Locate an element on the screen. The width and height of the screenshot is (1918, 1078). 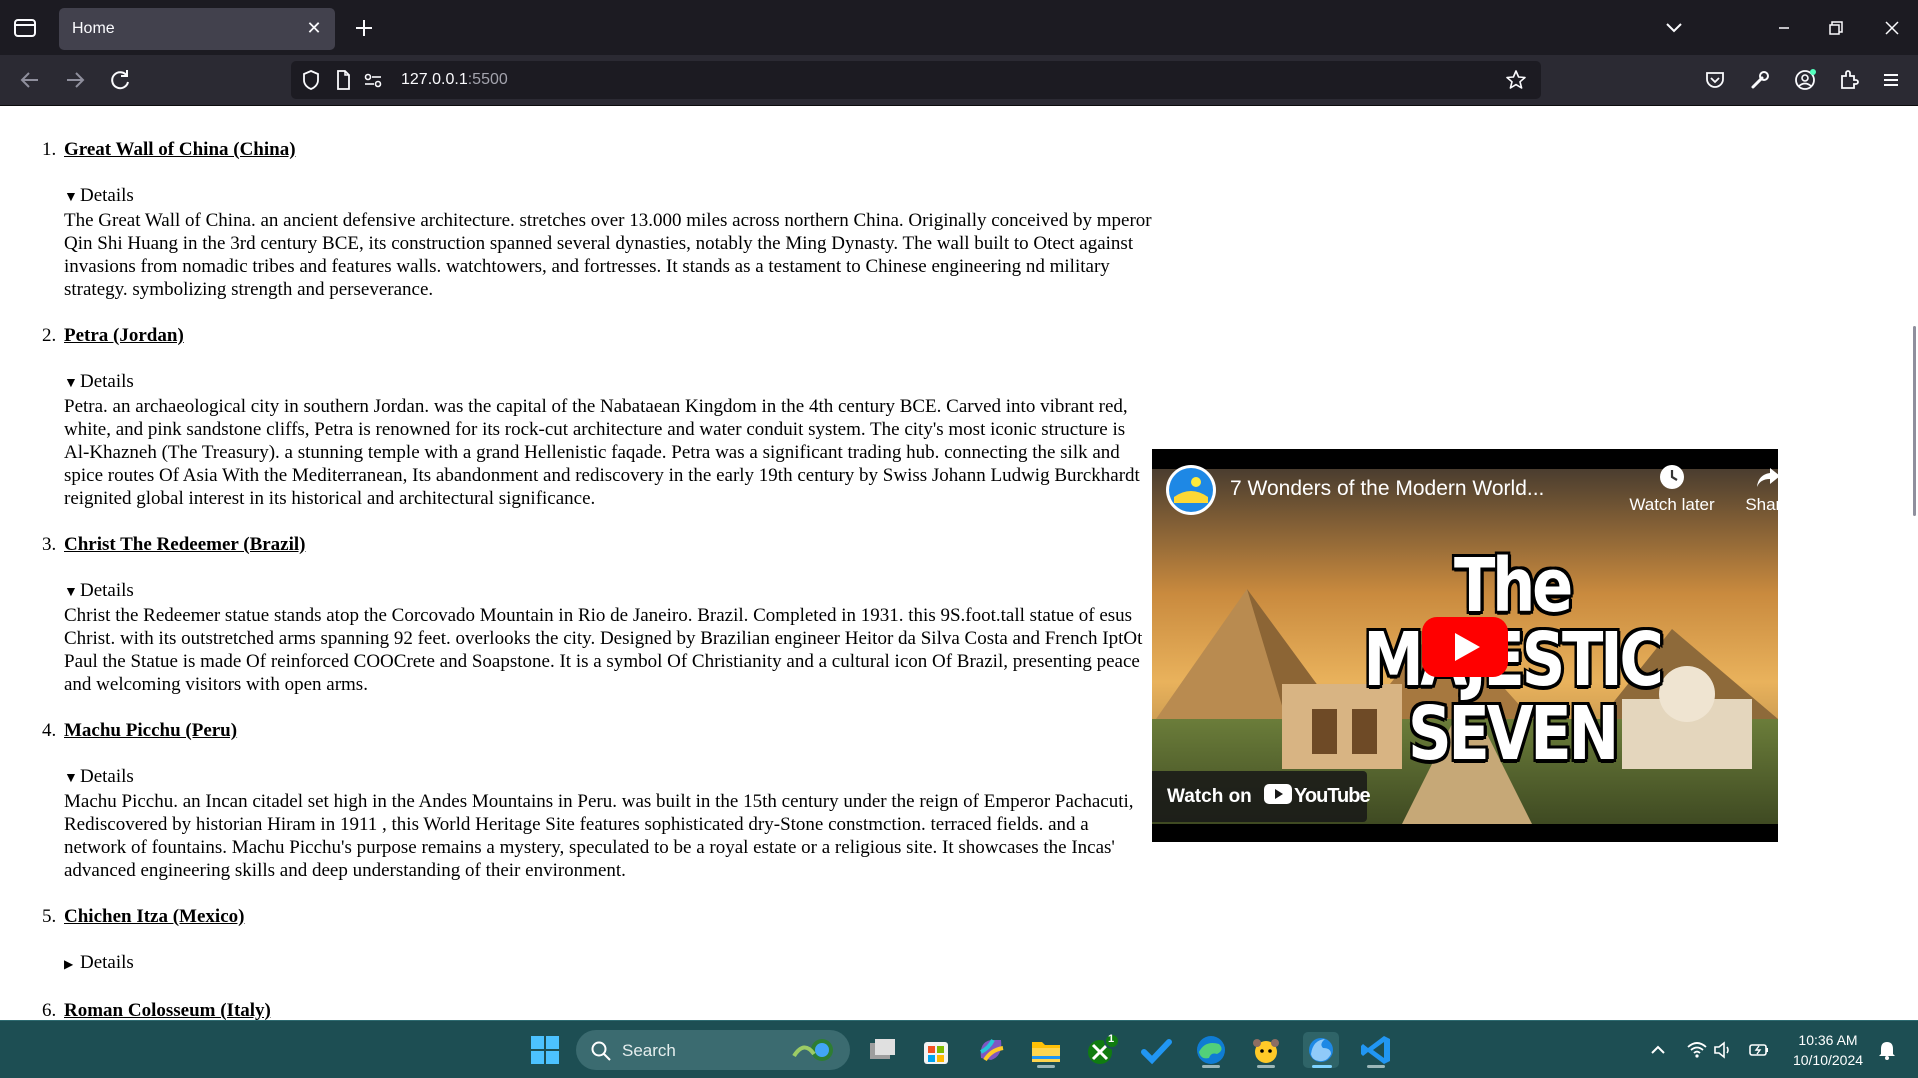
wonder-title-link: Christ The Redeemer (Brazil) is located at coordinates (185, 544).